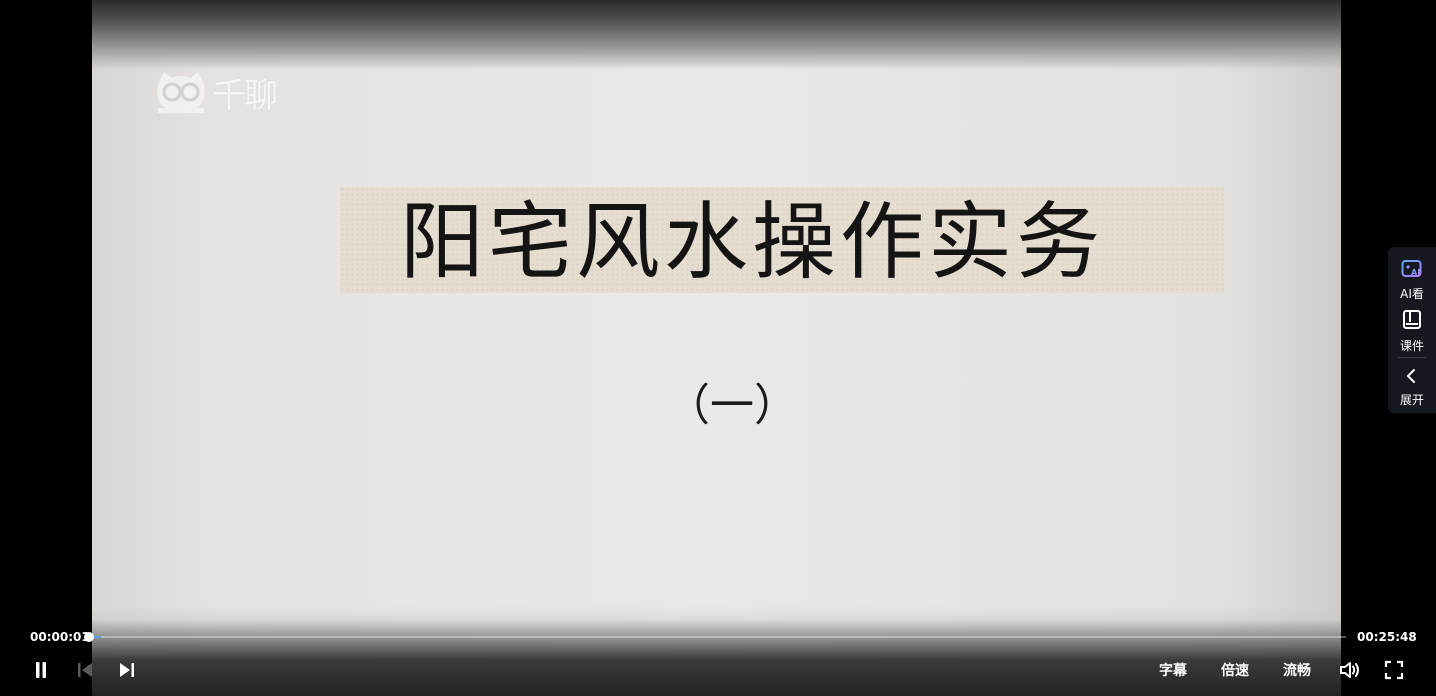 The height and width of the screenshot is (696, 1436). Describe the element at coordinates (1415, 272) in the screenshot. I see `svg-text: AI` at that location.